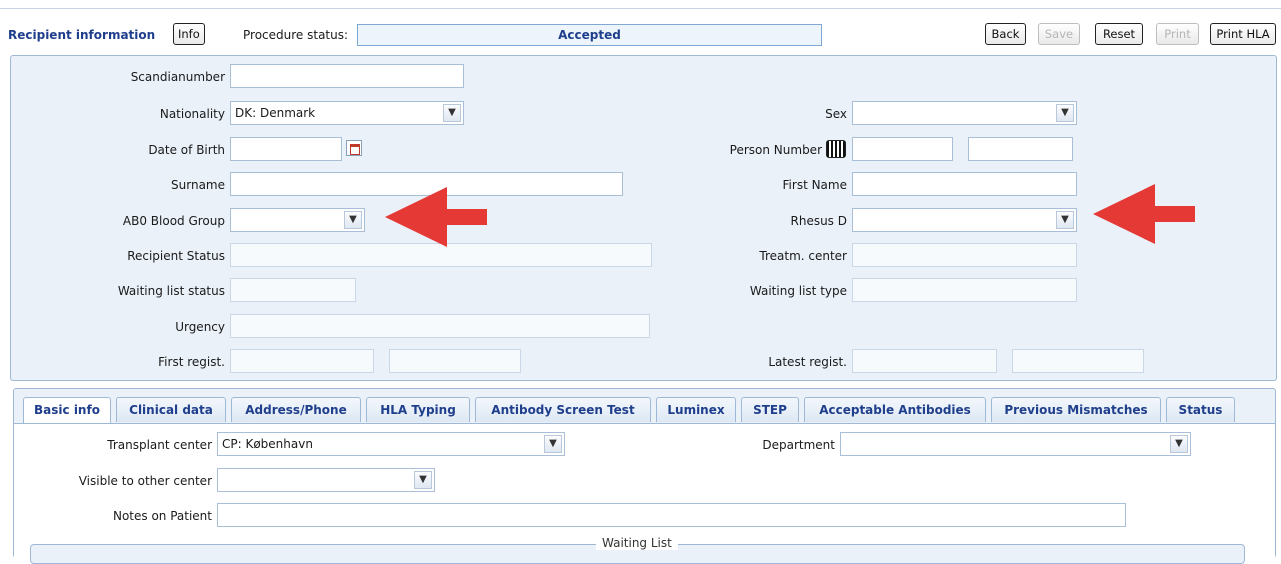  I want to click on tab-luminex: Luminex, so click(696, 409).